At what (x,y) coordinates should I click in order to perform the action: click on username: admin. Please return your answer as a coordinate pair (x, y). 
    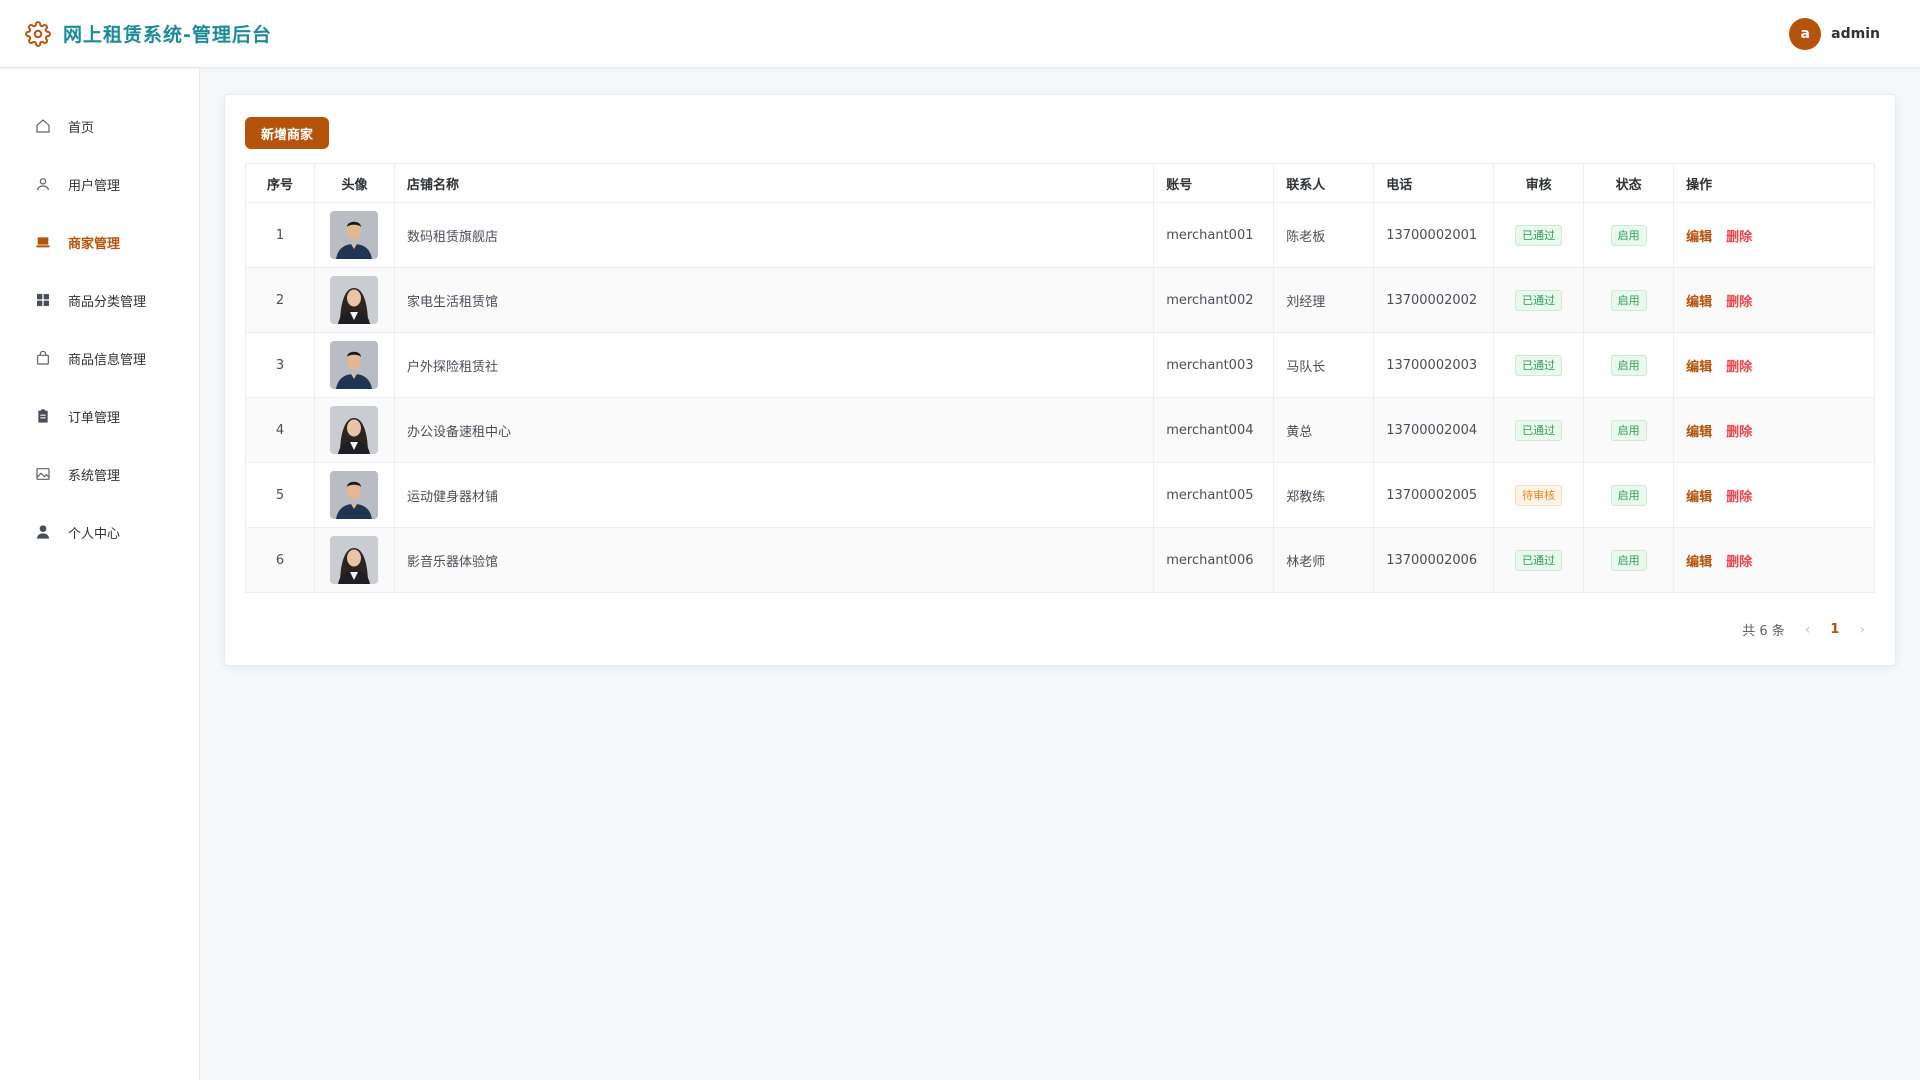
    Looking at the image, I should click on (1855, 34).